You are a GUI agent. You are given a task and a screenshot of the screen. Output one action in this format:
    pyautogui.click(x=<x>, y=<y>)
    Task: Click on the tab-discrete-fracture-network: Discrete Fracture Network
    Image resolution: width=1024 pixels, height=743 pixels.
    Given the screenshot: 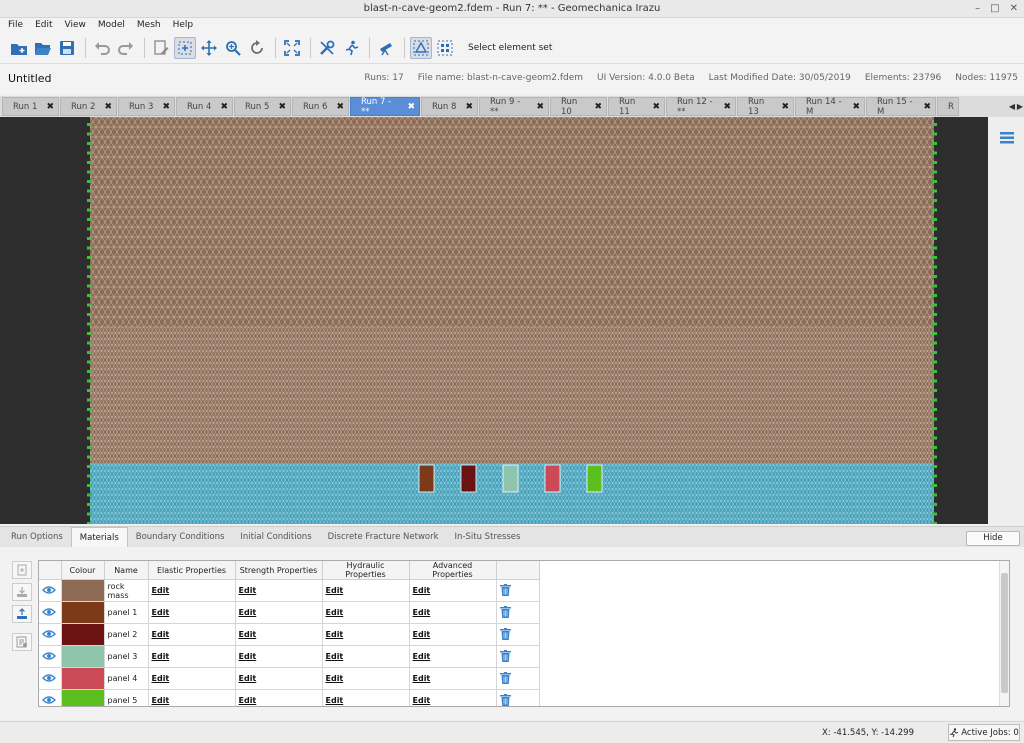 What is the action you would take?
    pyautogui.click(x=383, y=537)
    